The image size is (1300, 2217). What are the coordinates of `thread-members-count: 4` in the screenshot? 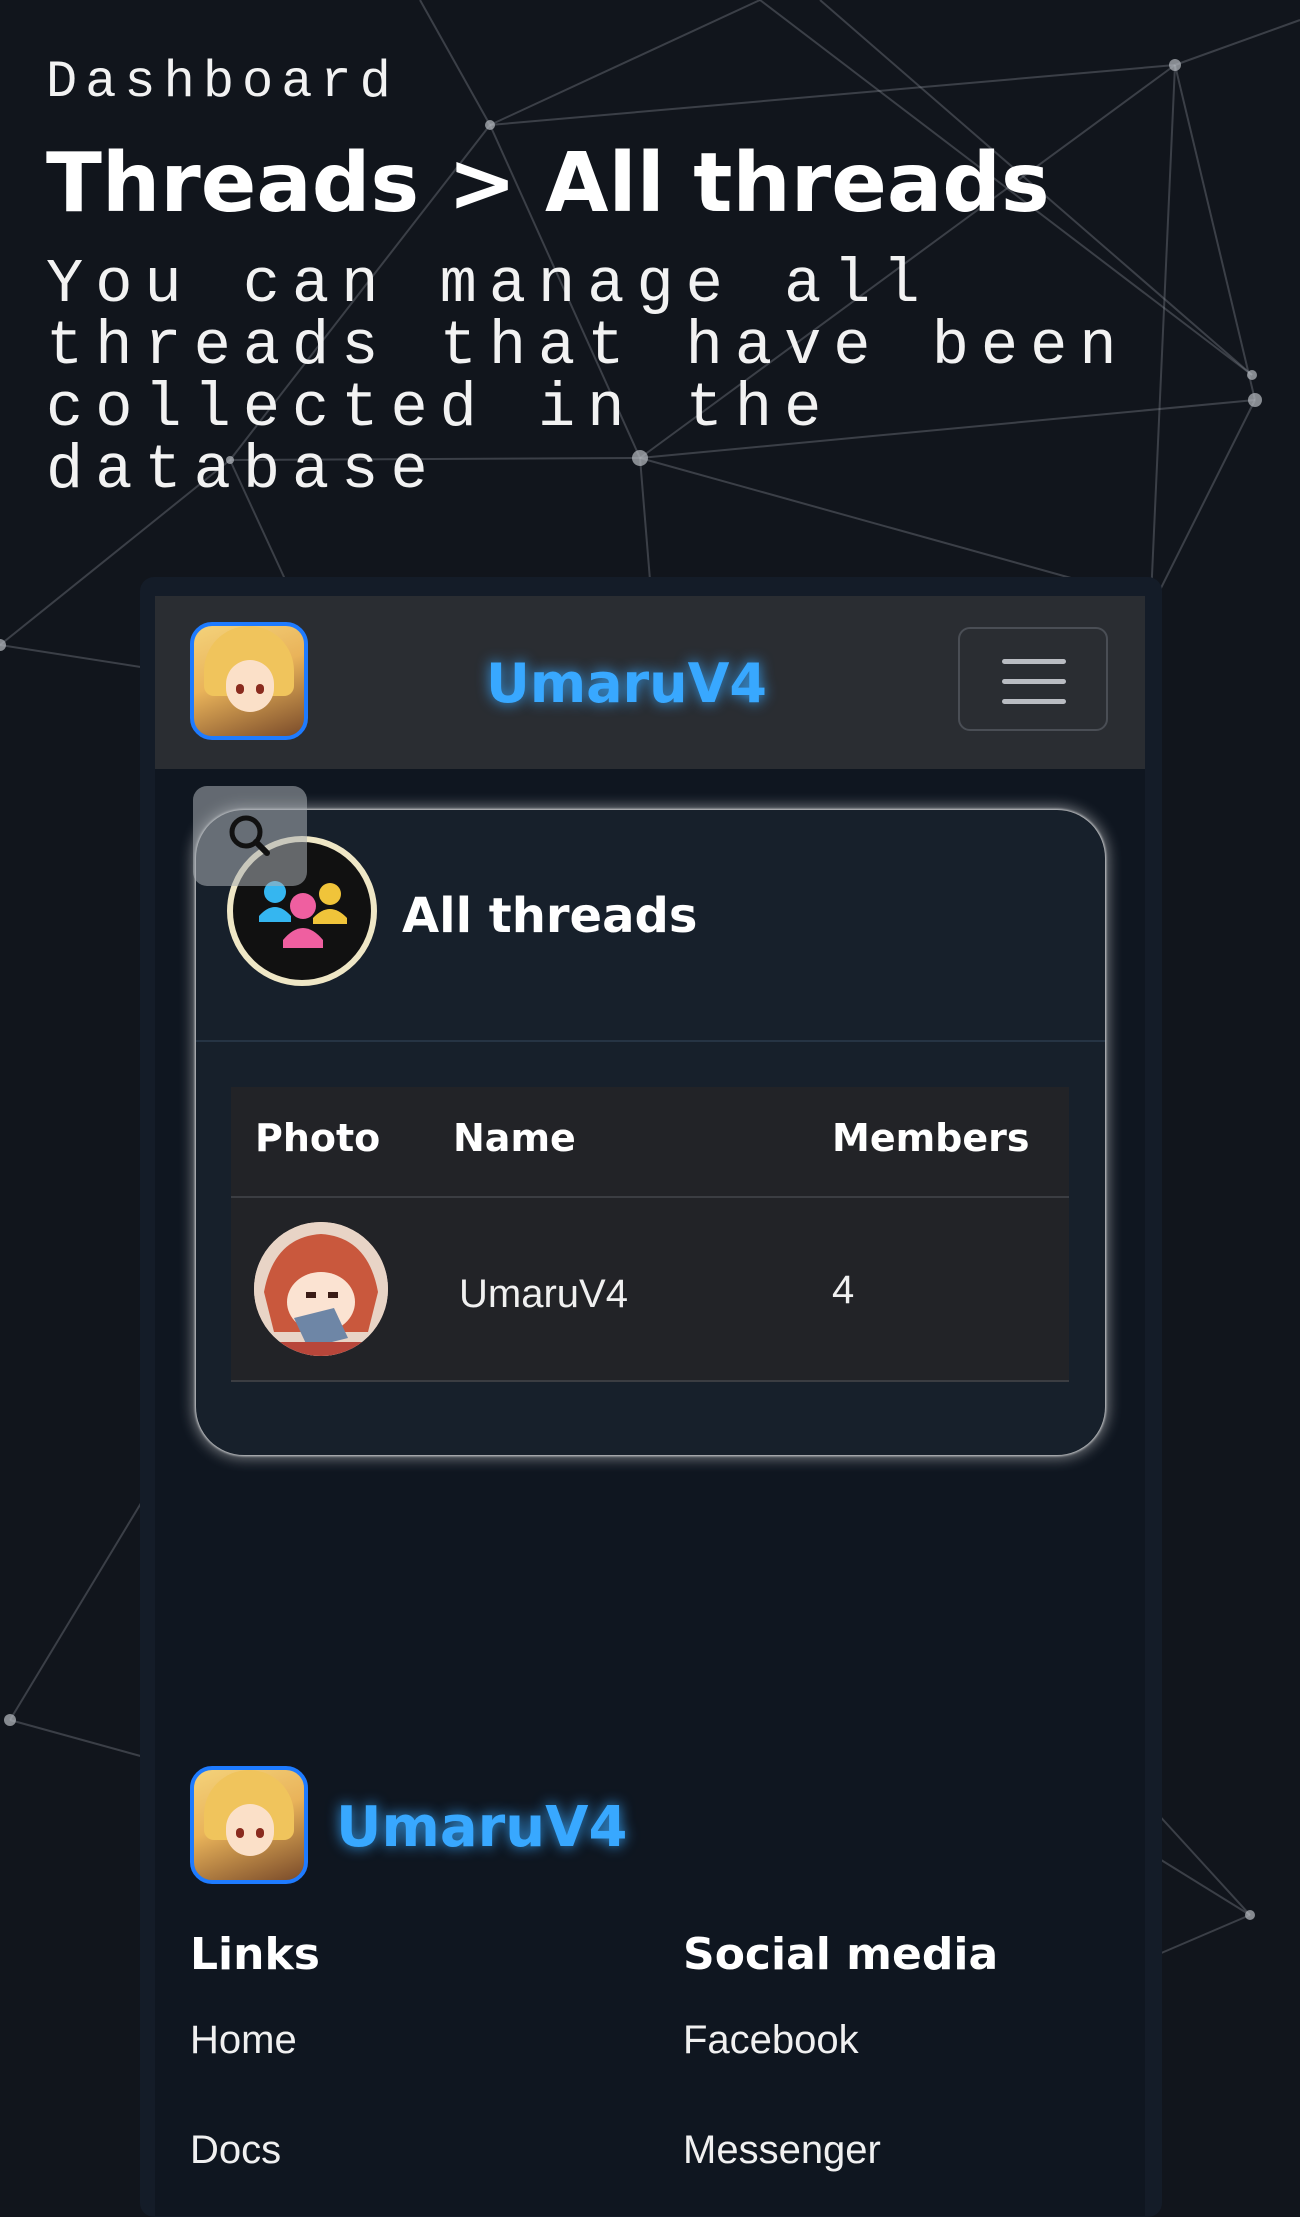 It's located at (843, 1290).